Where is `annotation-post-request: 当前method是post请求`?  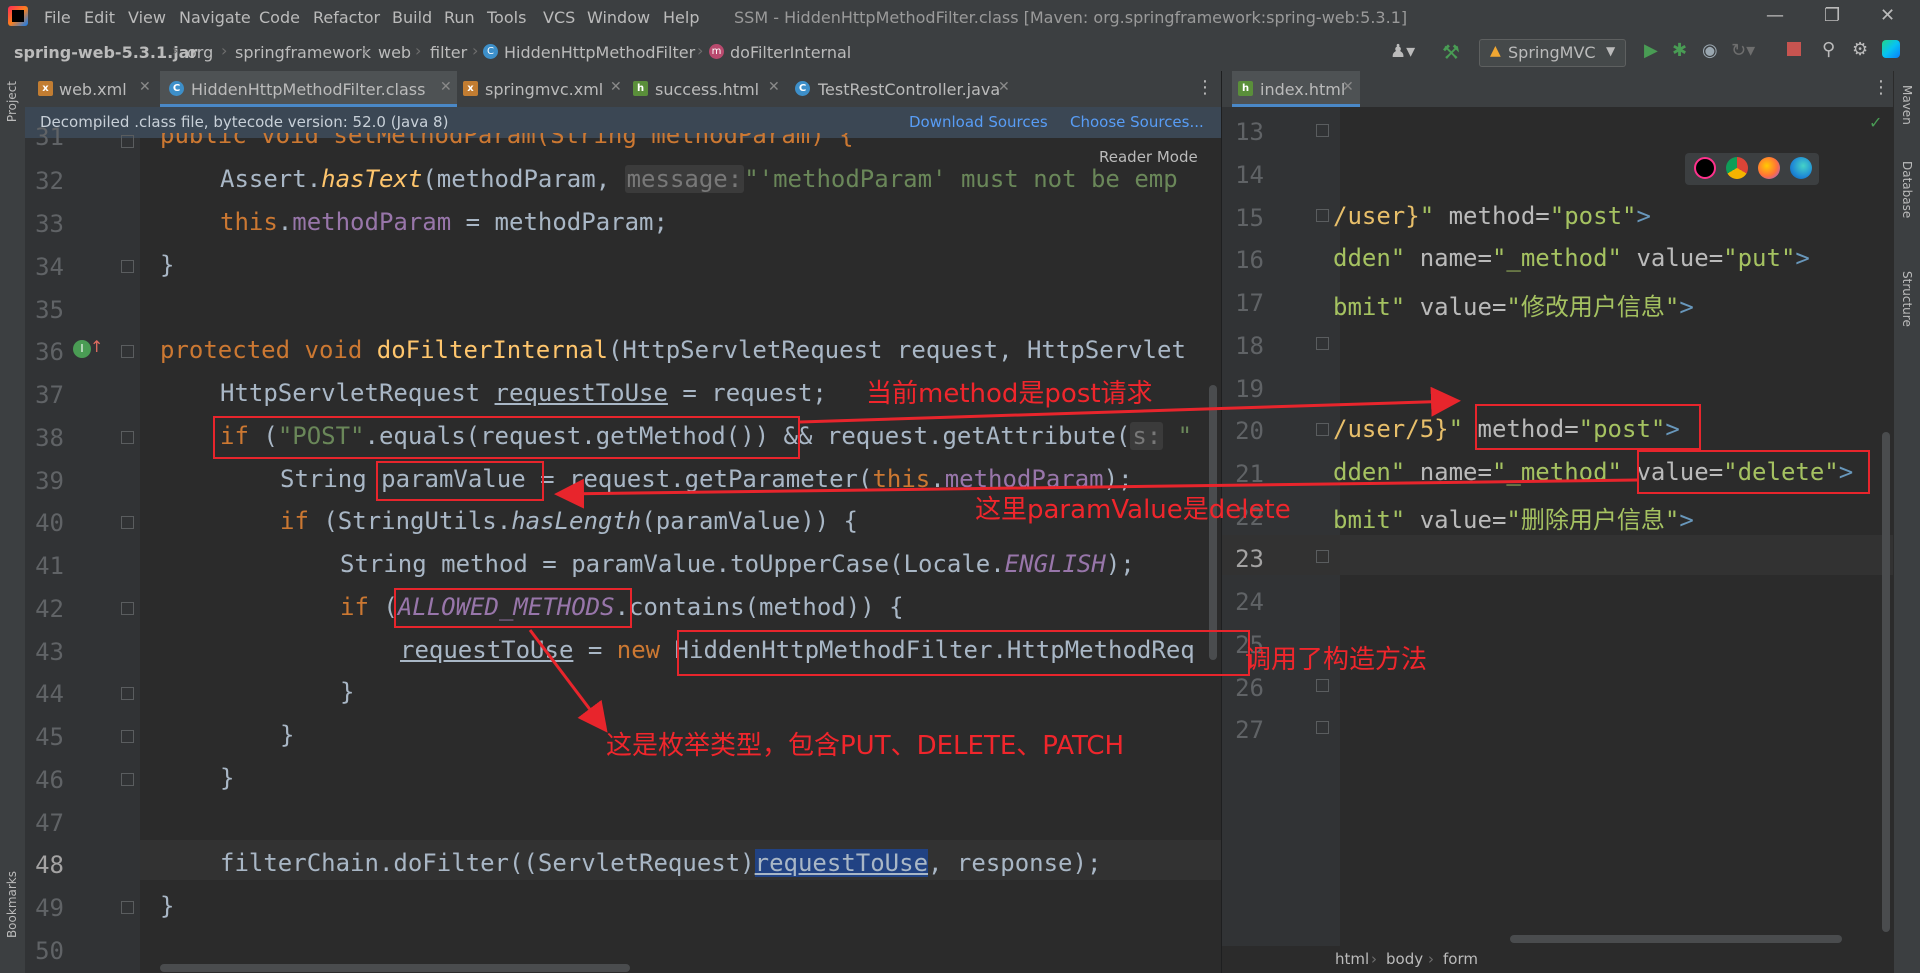
annotation-post-request: 当前method是post请求 is located at coordinates (1009, 394).